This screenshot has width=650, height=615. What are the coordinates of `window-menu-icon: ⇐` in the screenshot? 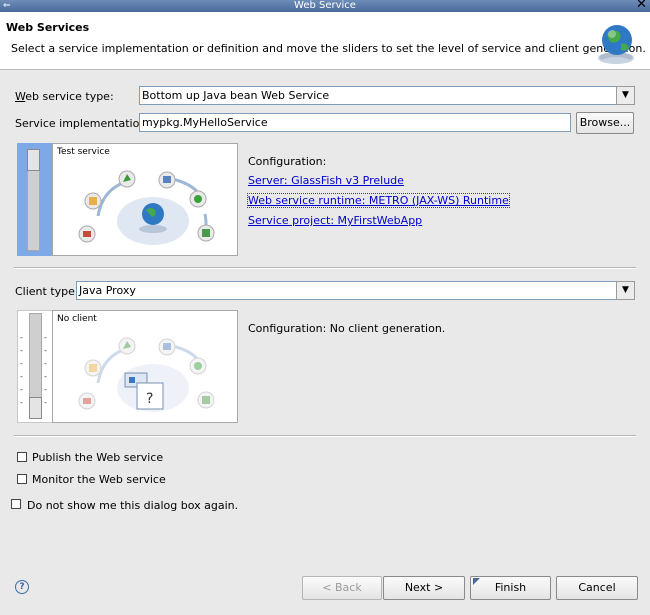 It's located at (8, 6).